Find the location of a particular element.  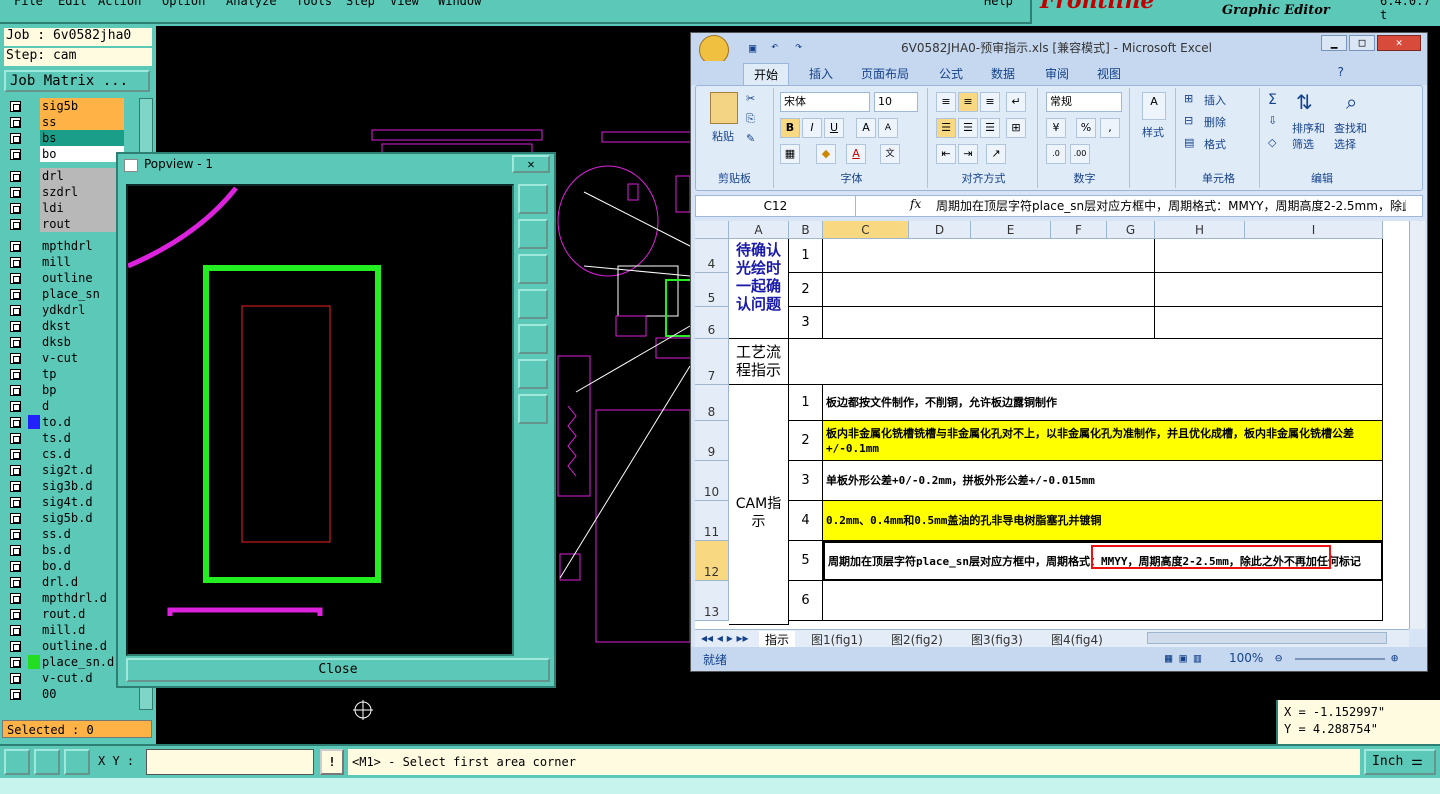

layer-name: mill.d is located at coordinates (82, 630).